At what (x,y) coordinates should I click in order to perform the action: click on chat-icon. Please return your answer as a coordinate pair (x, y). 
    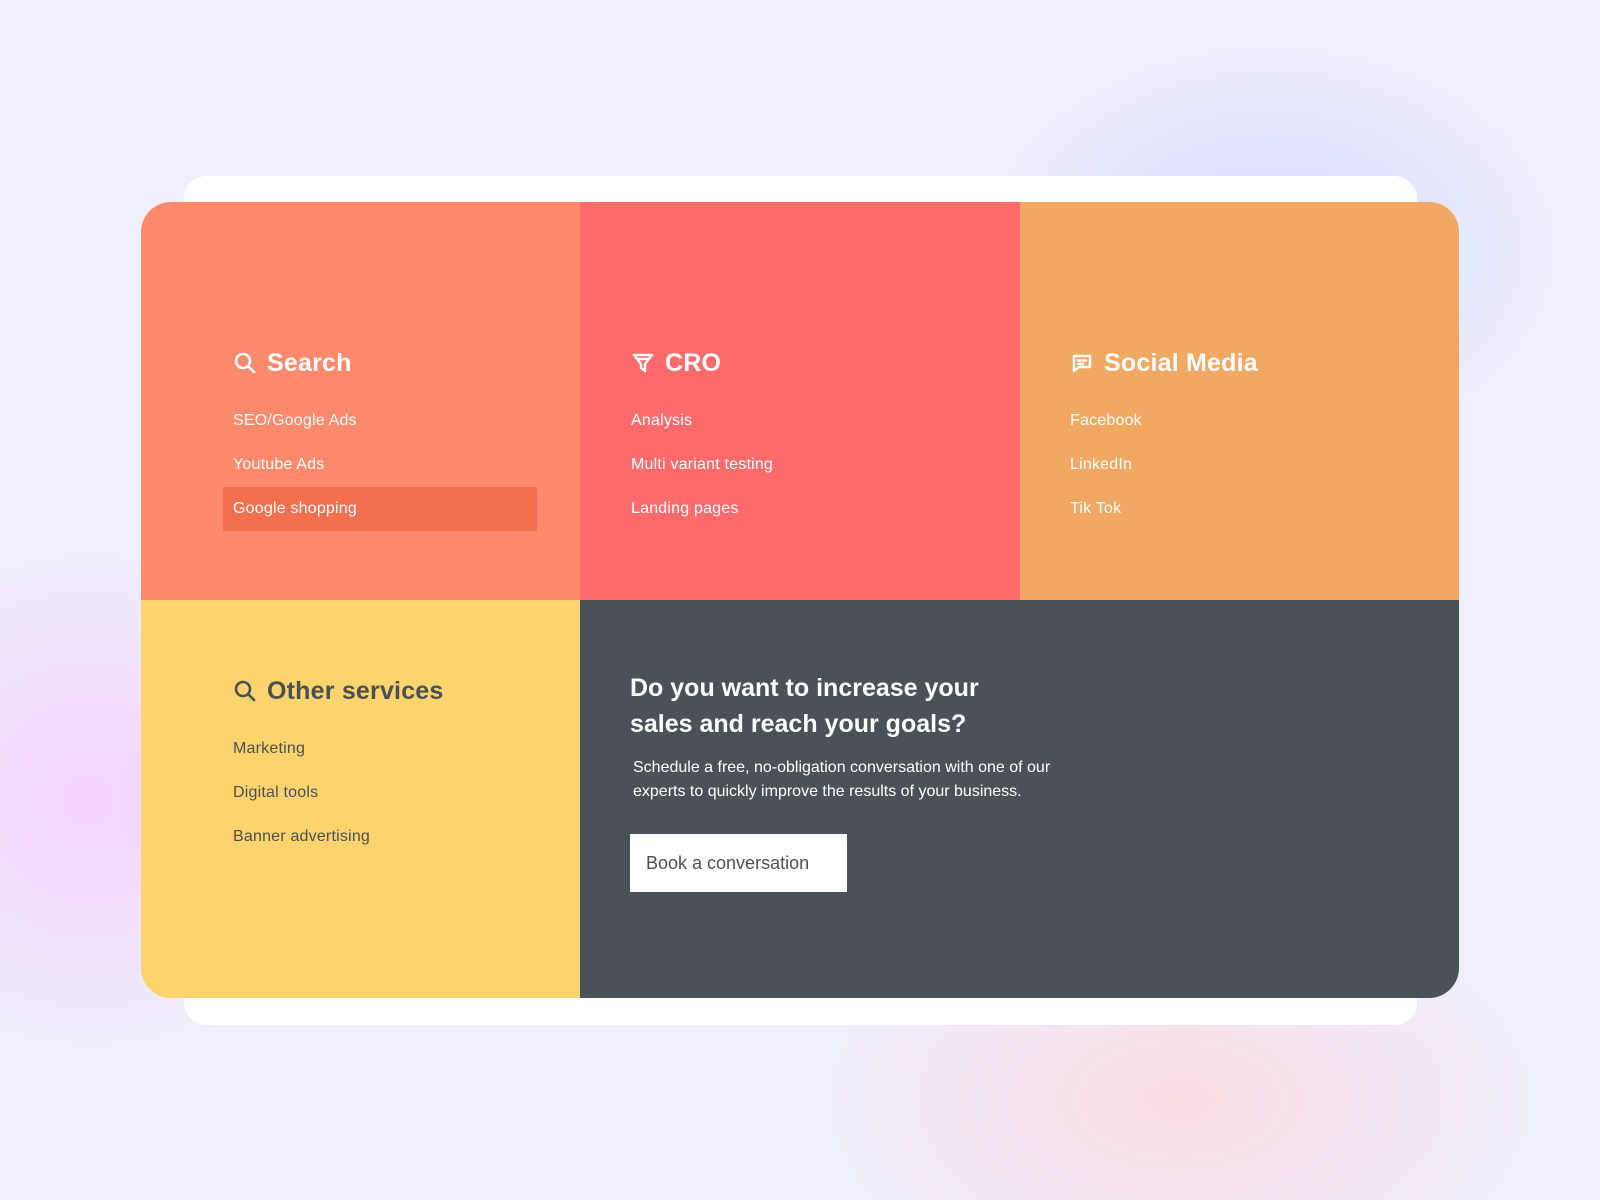
    Looking at the image, I should click on (1082, 363).